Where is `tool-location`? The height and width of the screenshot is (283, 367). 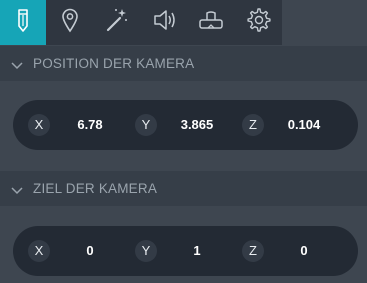
tool-location is located at coordinates (70, 22).